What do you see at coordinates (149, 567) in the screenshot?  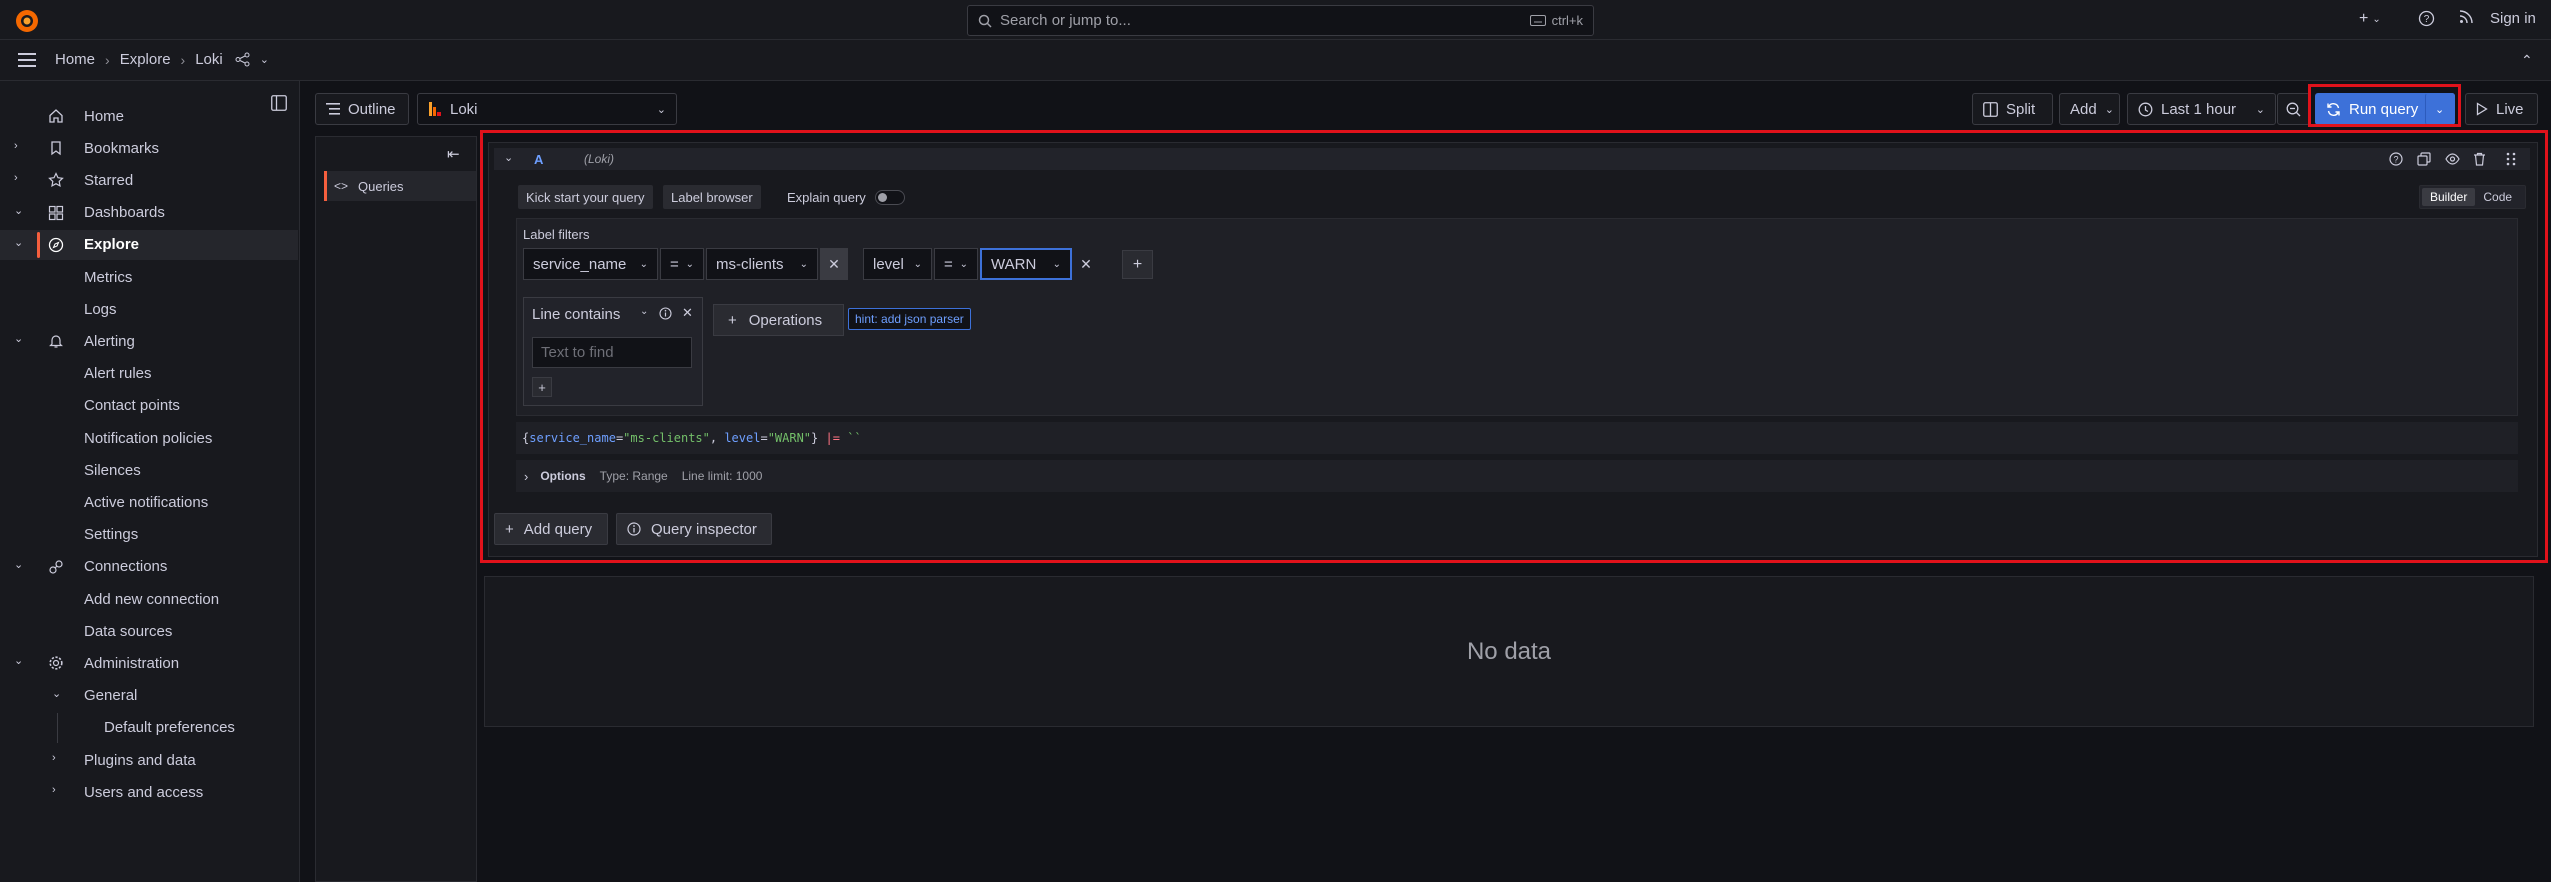 I see `sidebar-item-connections: ⌄ Connections` at bounding box center [149, 567].